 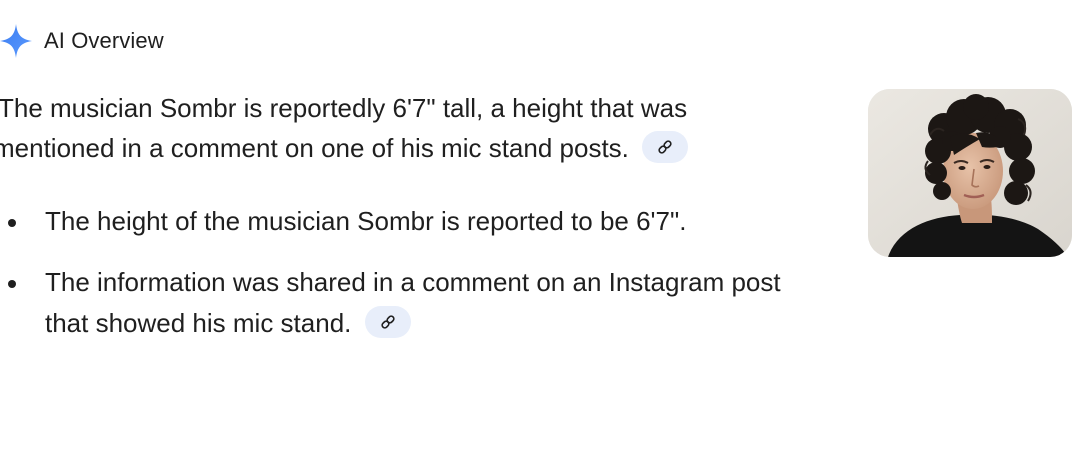 What do you see at coordinates (104, 40) in the screenshot?
I see `ai-overview-title: AI Overview` at bounding box center [104, 40].